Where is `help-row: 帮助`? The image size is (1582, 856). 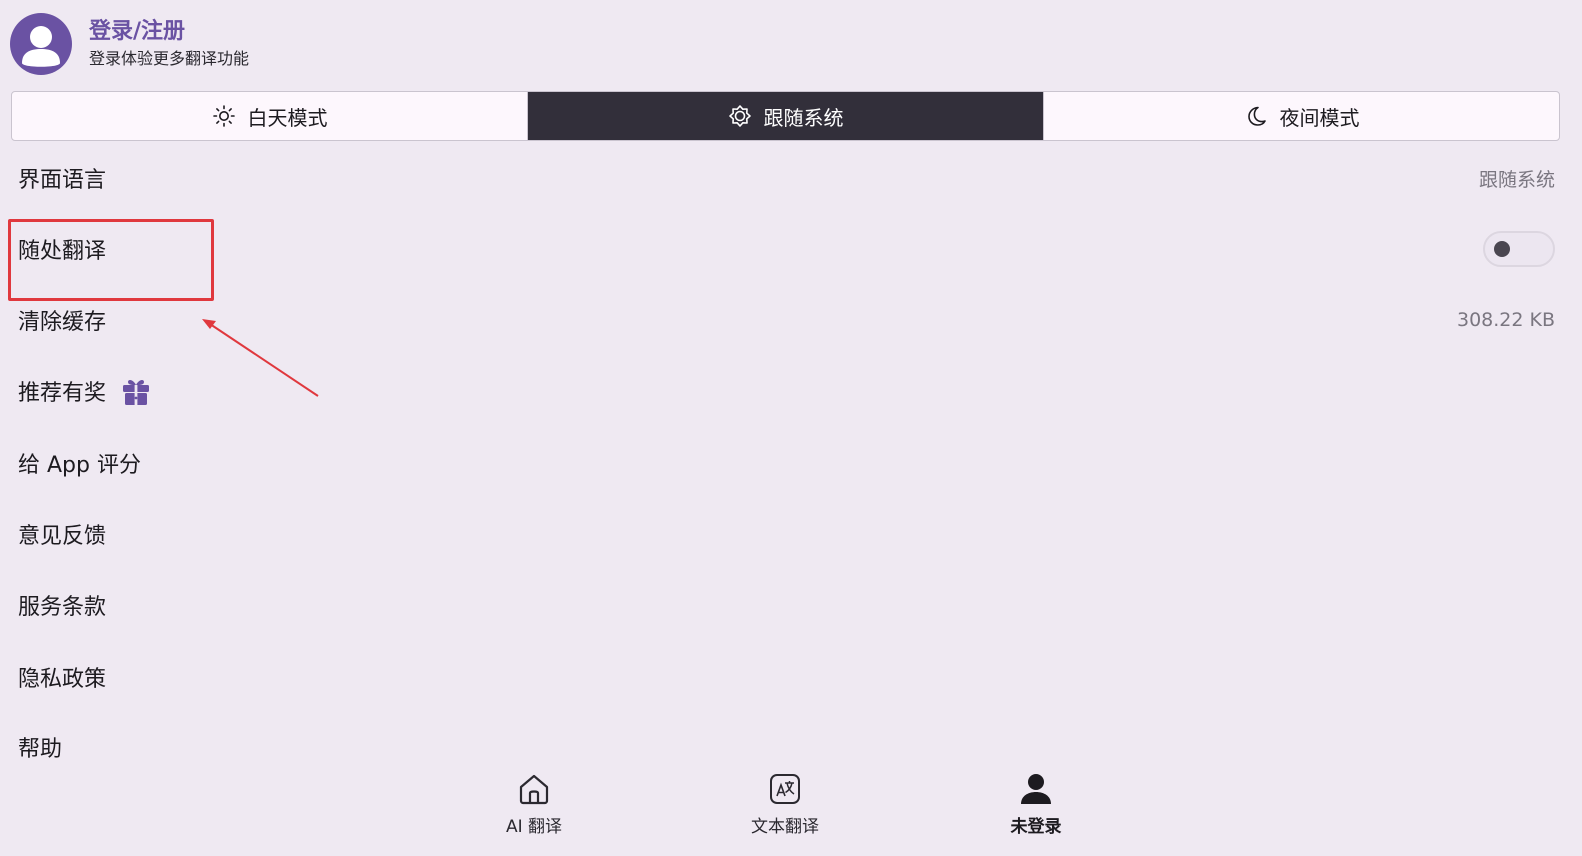
help-row: 帮助 is located at coordinates (791, 747).